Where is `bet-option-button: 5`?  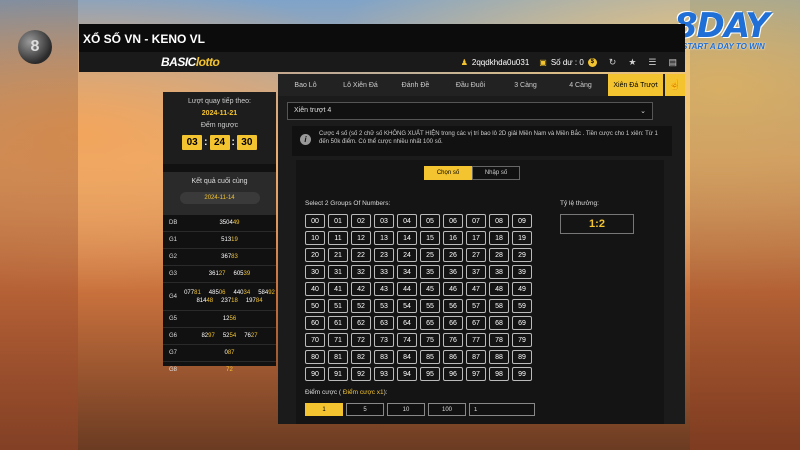
bet-option-button: 5 is located at coordinates (365, 409).